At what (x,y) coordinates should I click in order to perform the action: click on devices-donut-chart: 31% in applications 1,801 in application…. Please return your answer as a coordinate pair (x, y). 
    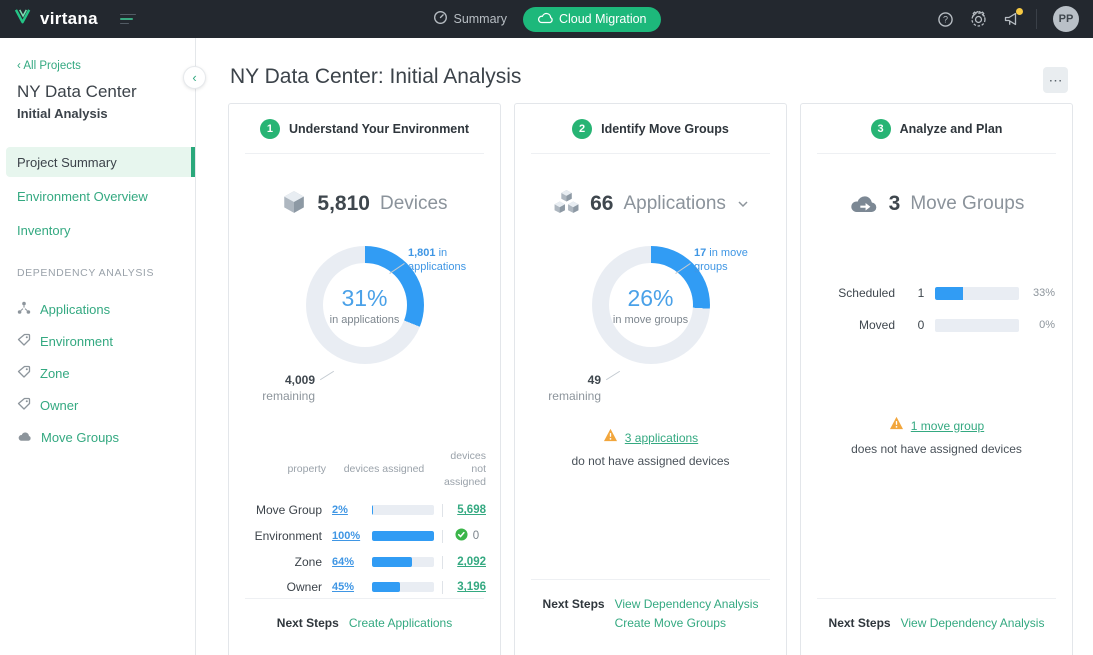
    Looking at the image, I should click on (364, 323).